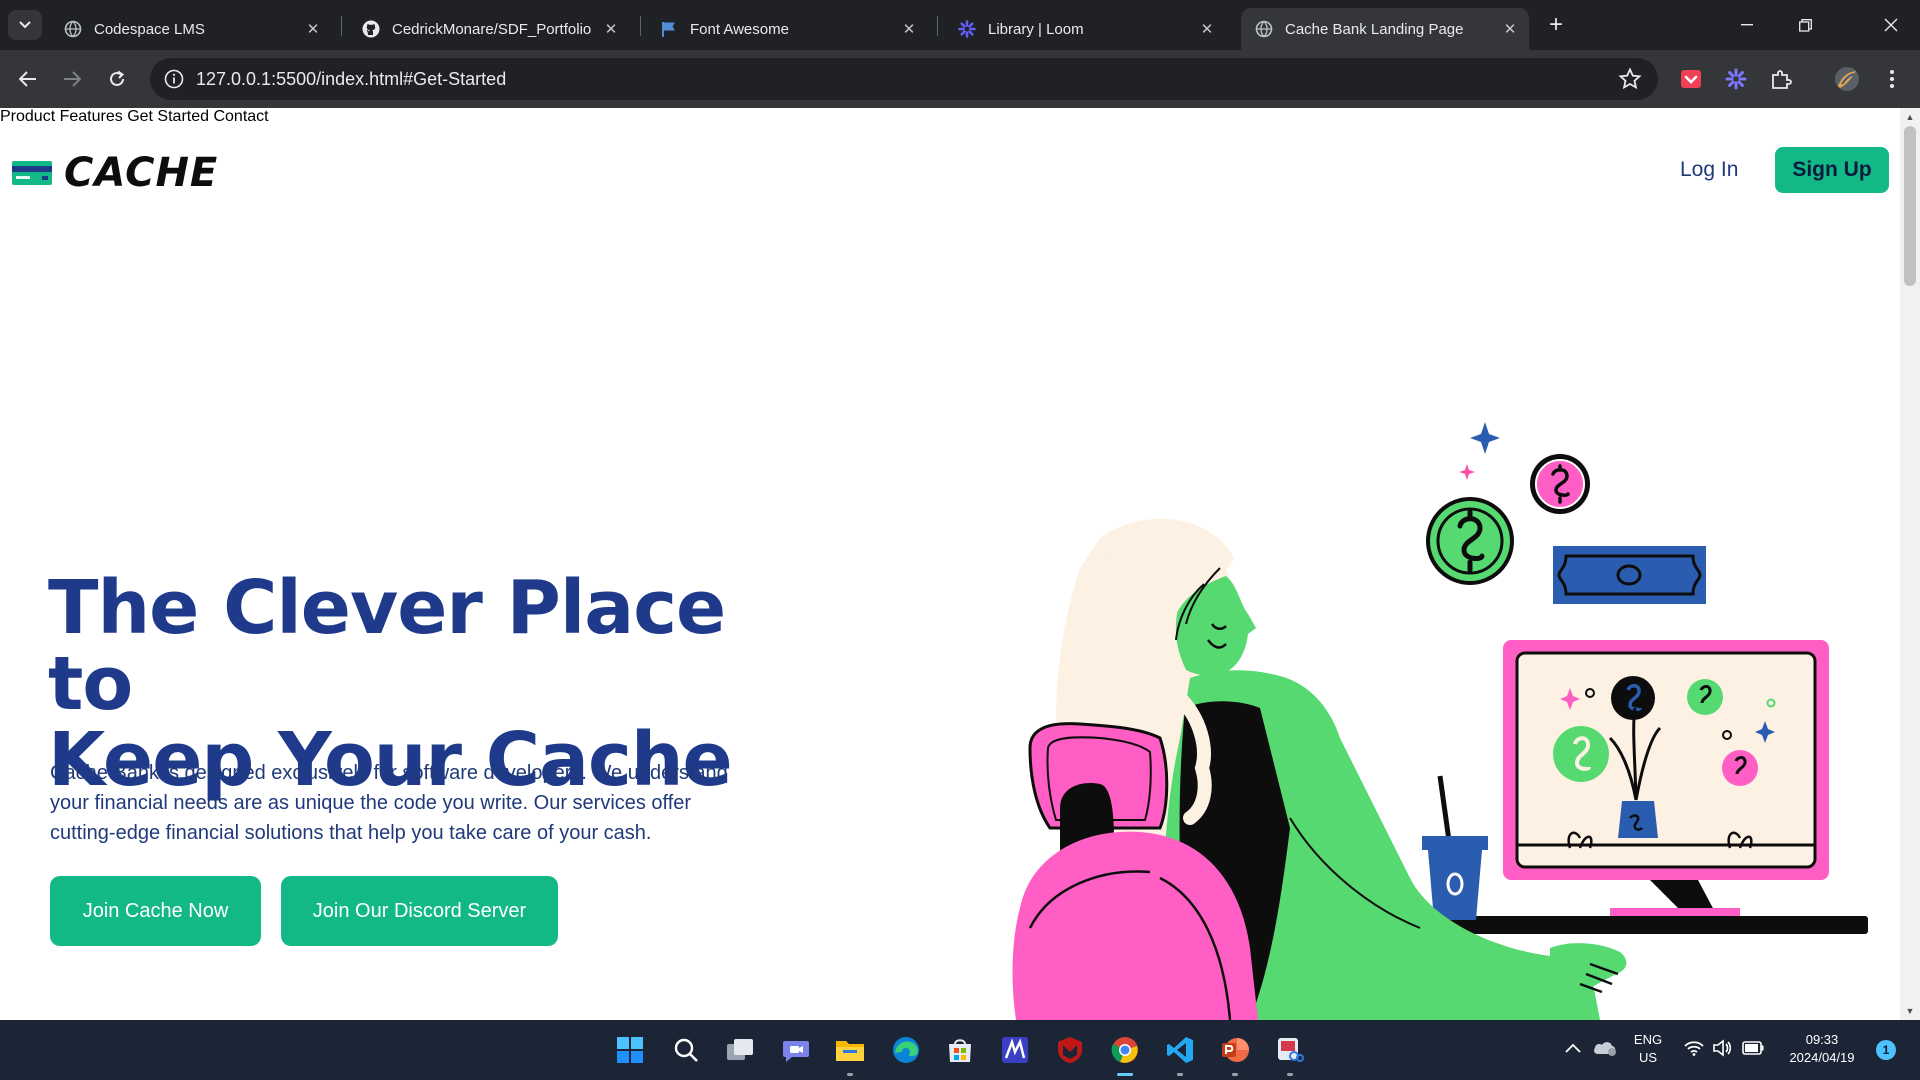  What do you see at coordinates (1235, 1053) in the screenshot?
I see `powerpoint-icon` at bounding box center [1235, 1053].